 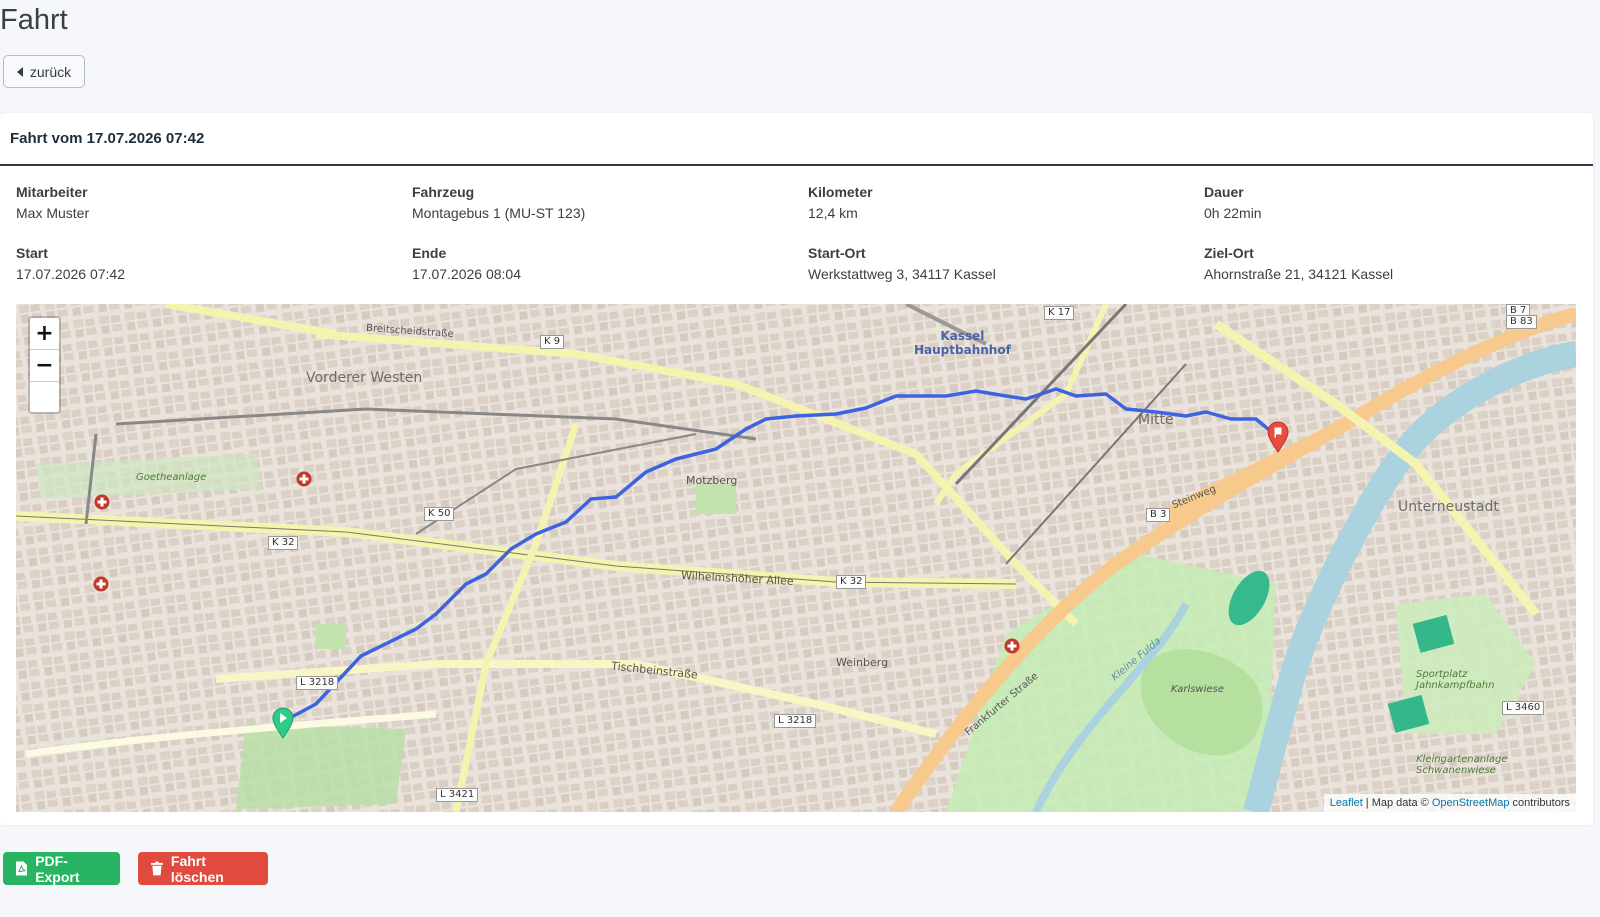 What do you see at coordinates (1224, 192) in the screenshot?
I see `detail-label: Dauer` at bounding box center [1224, 192].